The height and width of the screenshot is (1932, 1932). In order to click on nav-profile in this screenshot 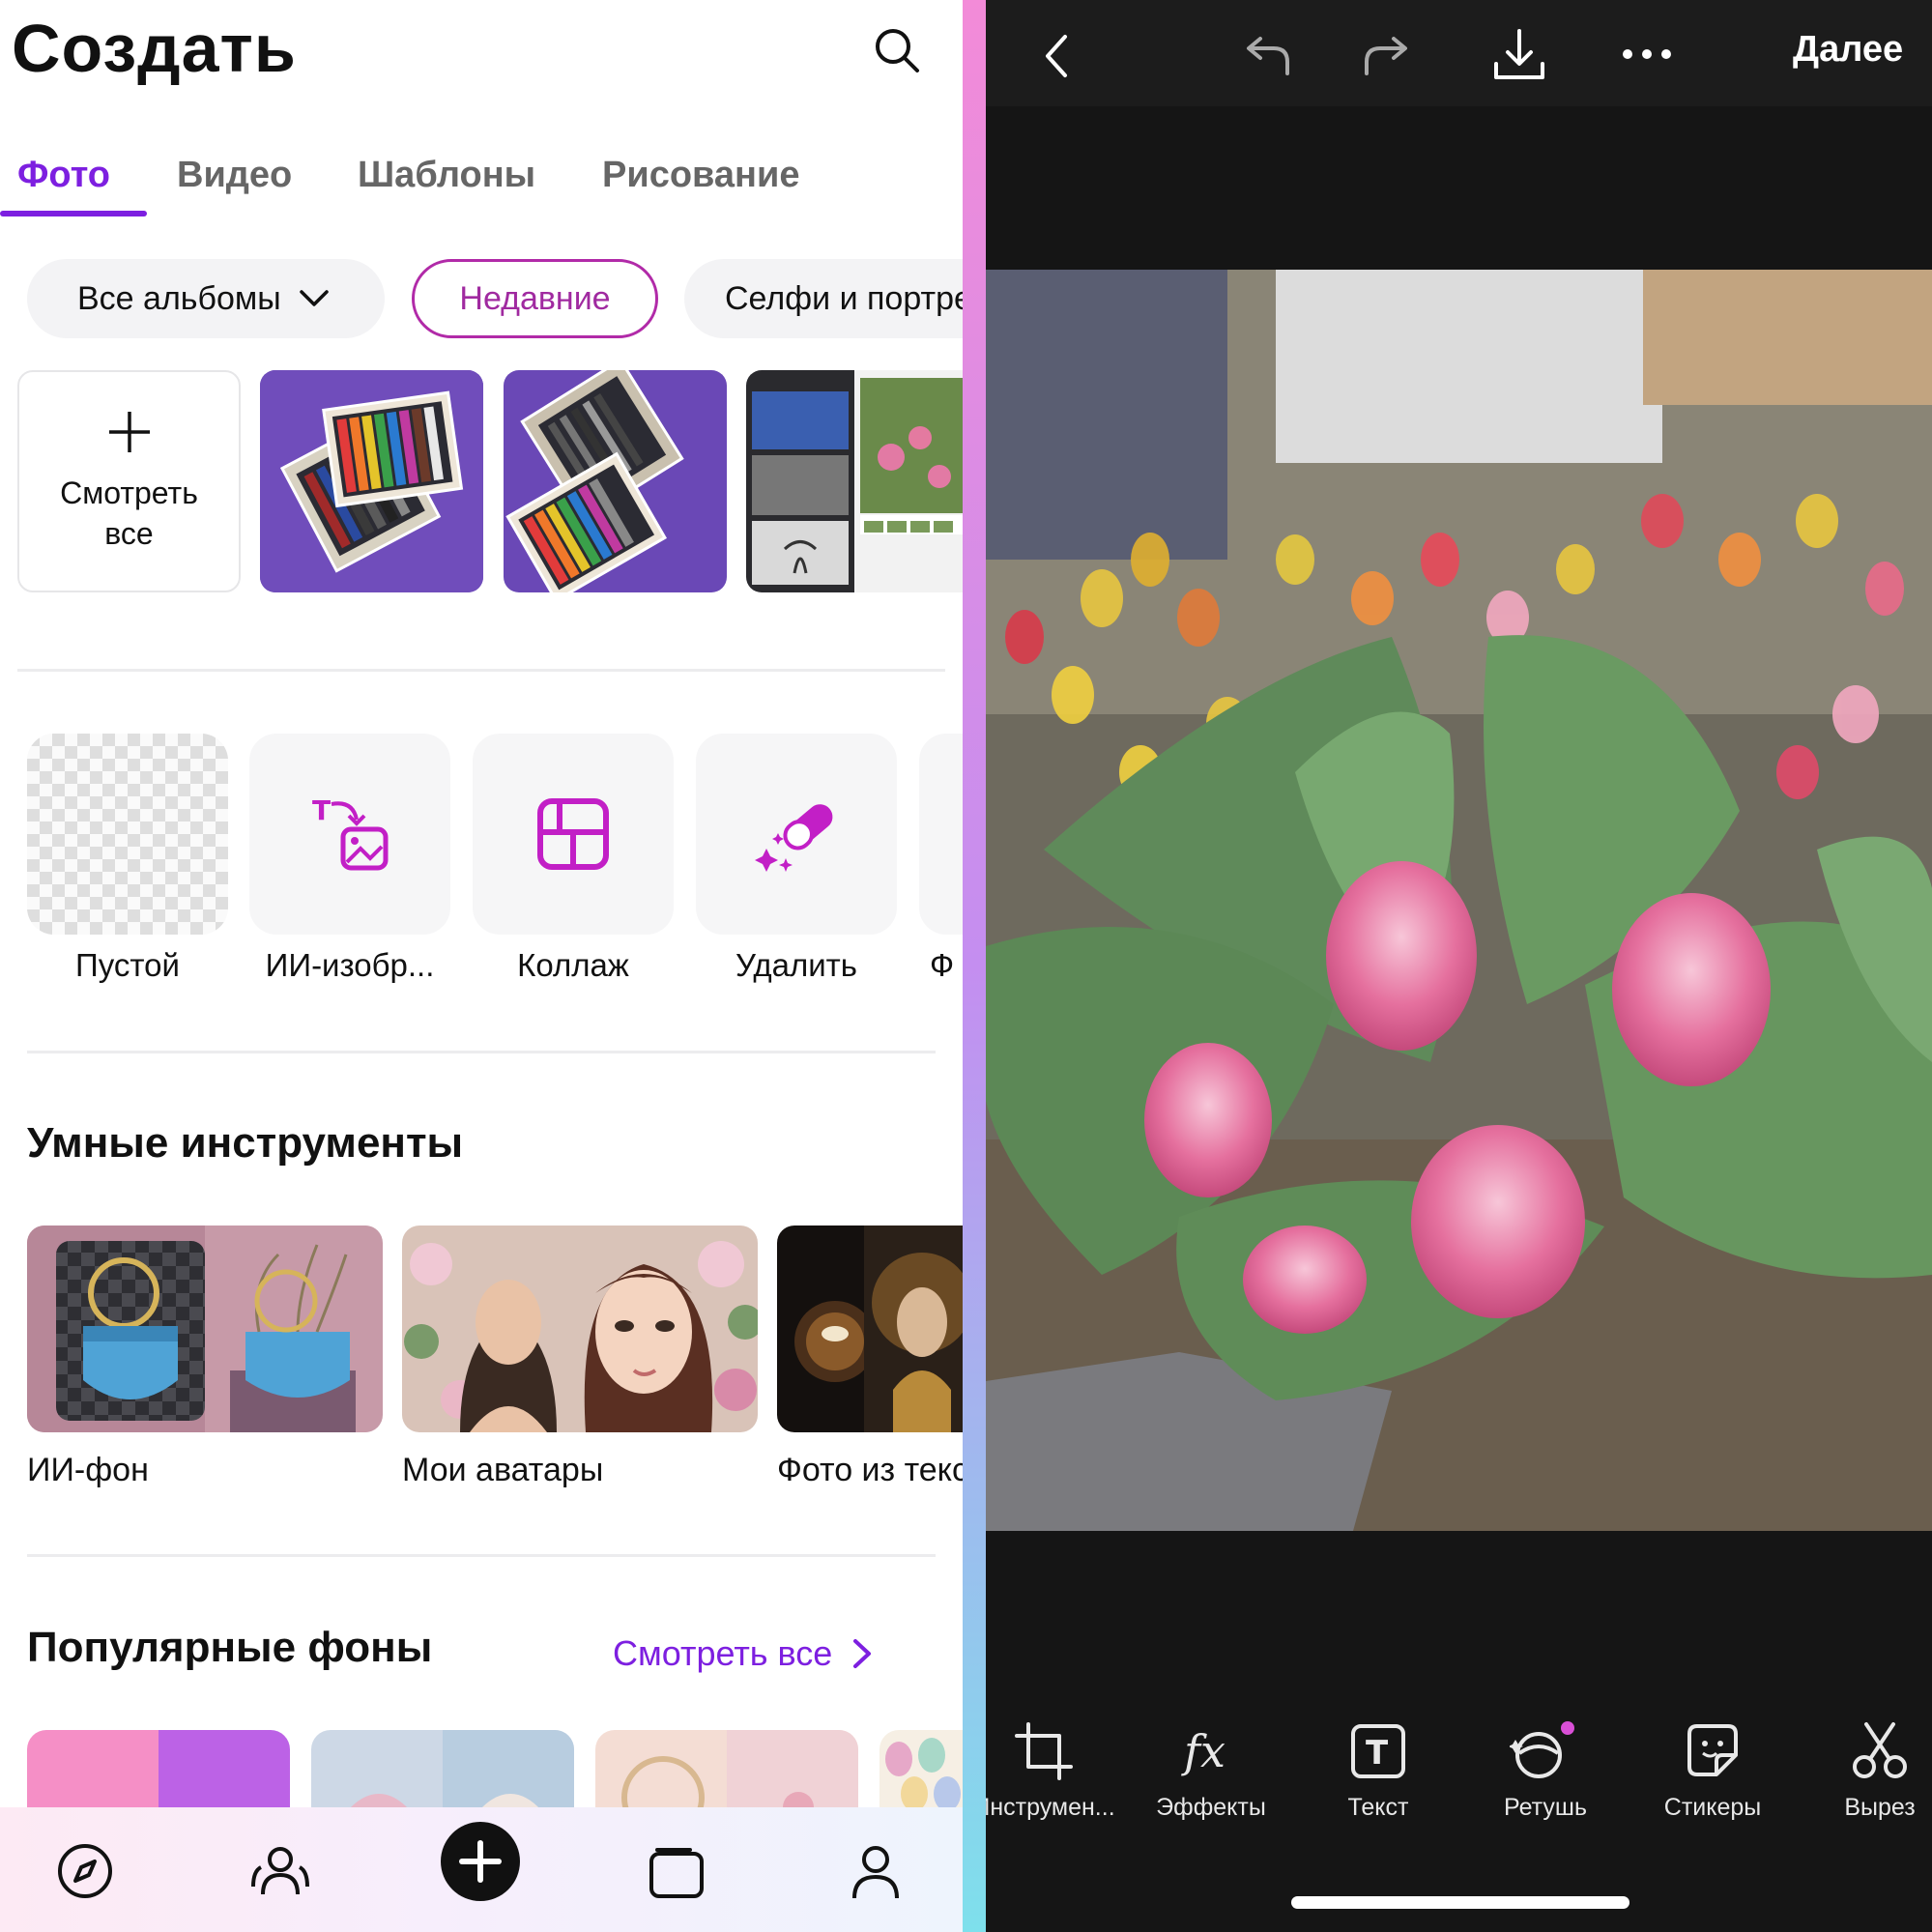, I will do `click(876, 1871)`.